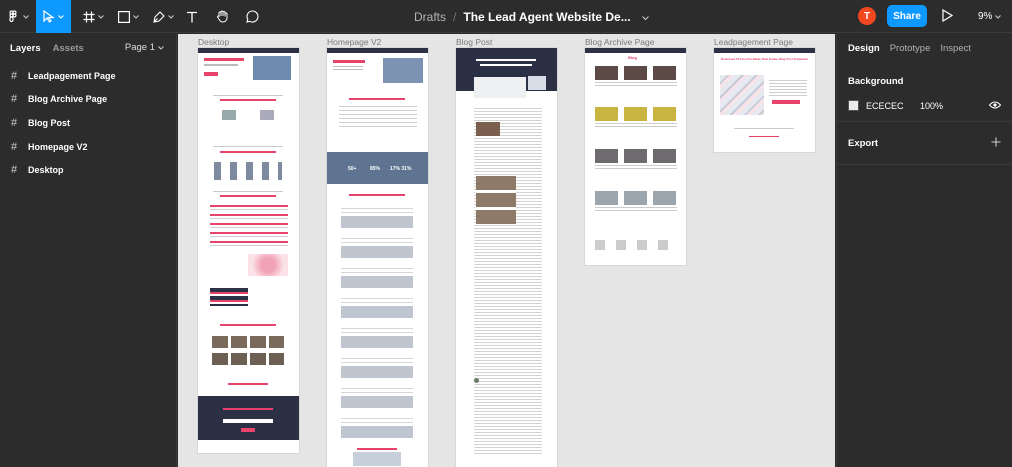  What do you see at coordinates (267, 115) in the screenshot?
I see `feature-image` at bounding box center [267, 115].